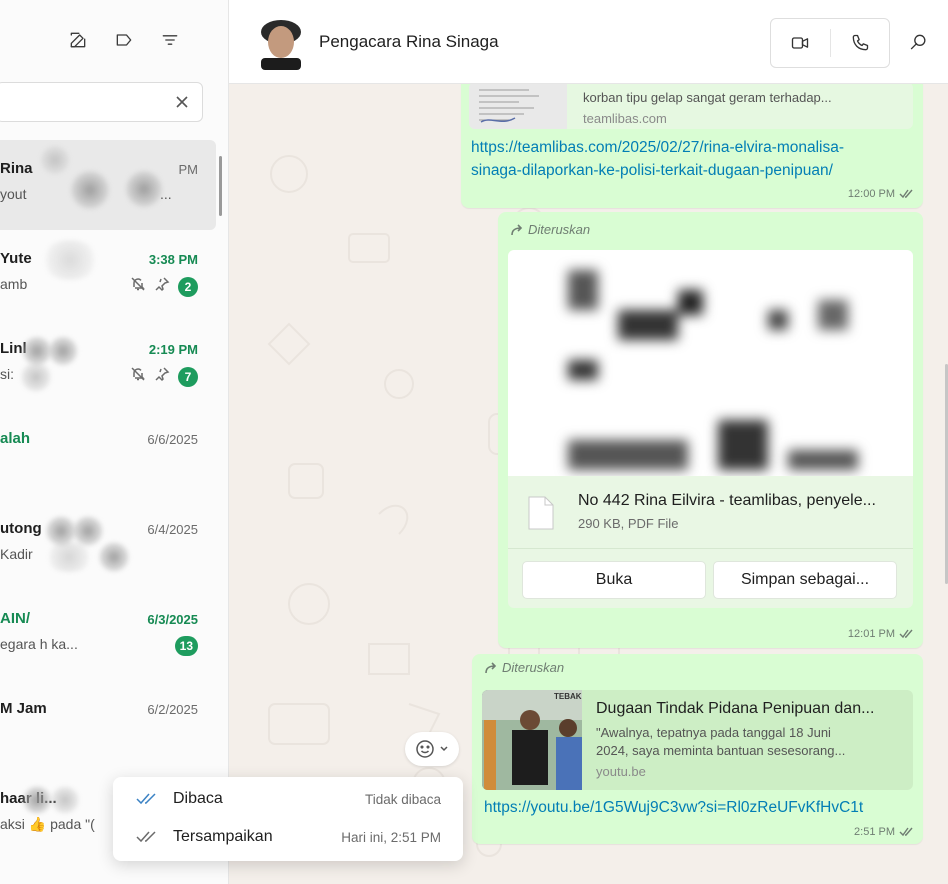 The width and height of the screenshot is (948, 884). Describe the element at coordinates (164, 376) in the screenshot. I see `chat-badges: 7` at that location.